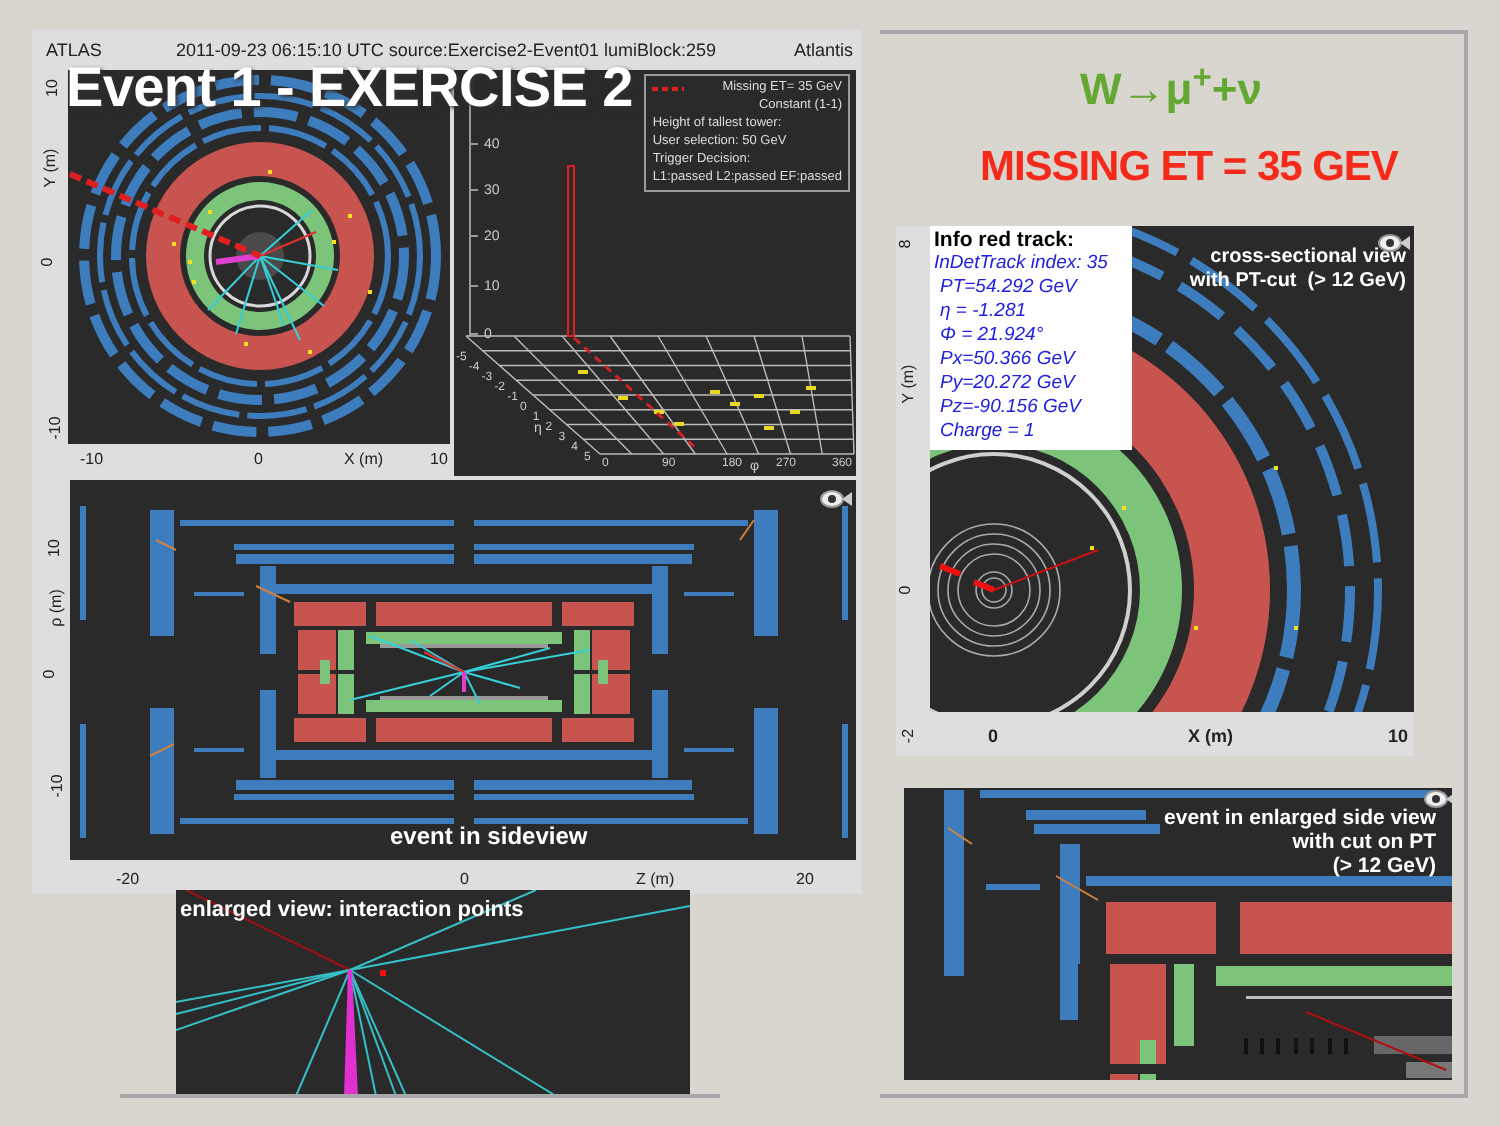 The height and width of the screenshot is (1126, 1500). I want to click on caption-line: event in enlarged side view, so click(1300, 818).